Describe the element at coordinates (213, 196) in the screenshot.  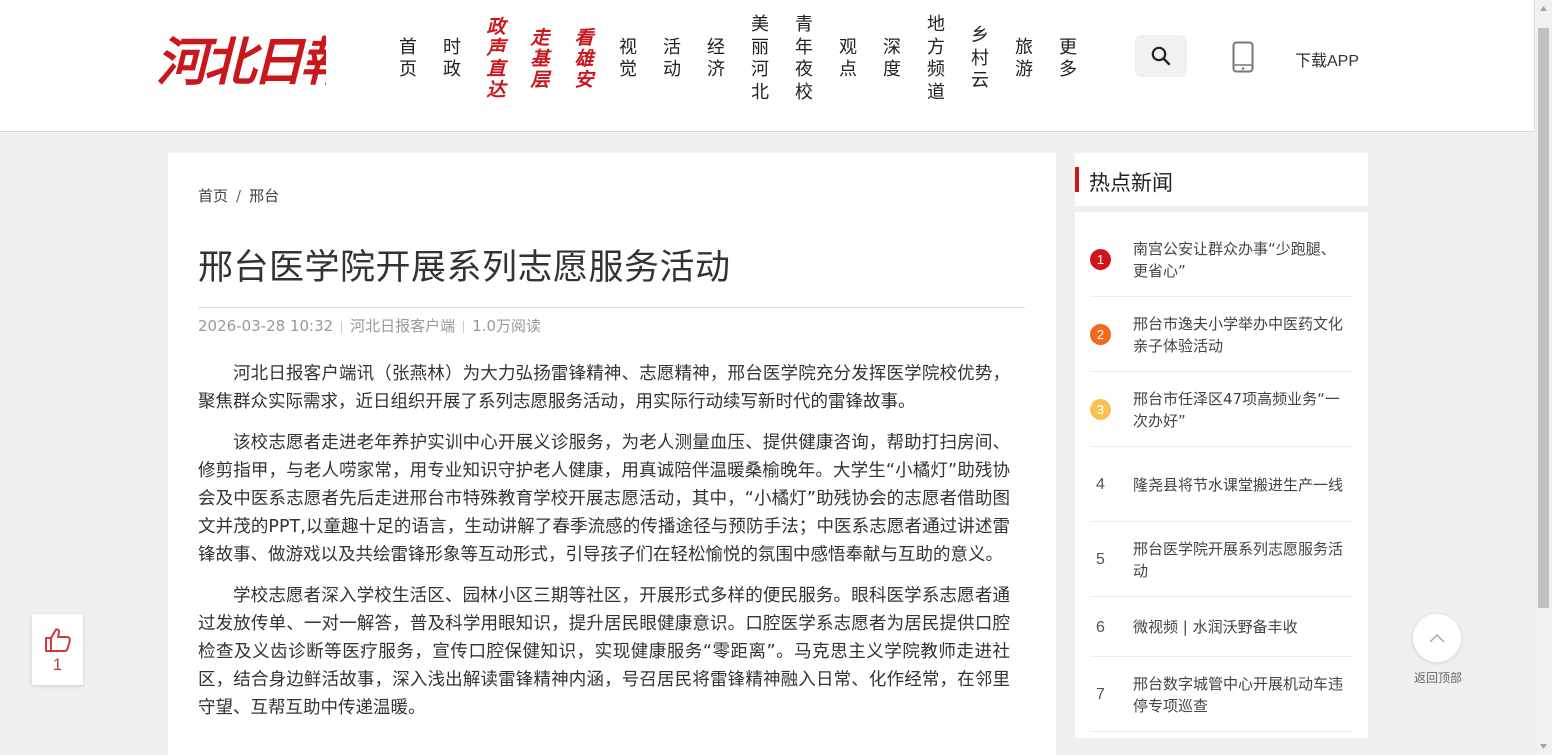
I see `breadcrumb-home: 首页` at that location.